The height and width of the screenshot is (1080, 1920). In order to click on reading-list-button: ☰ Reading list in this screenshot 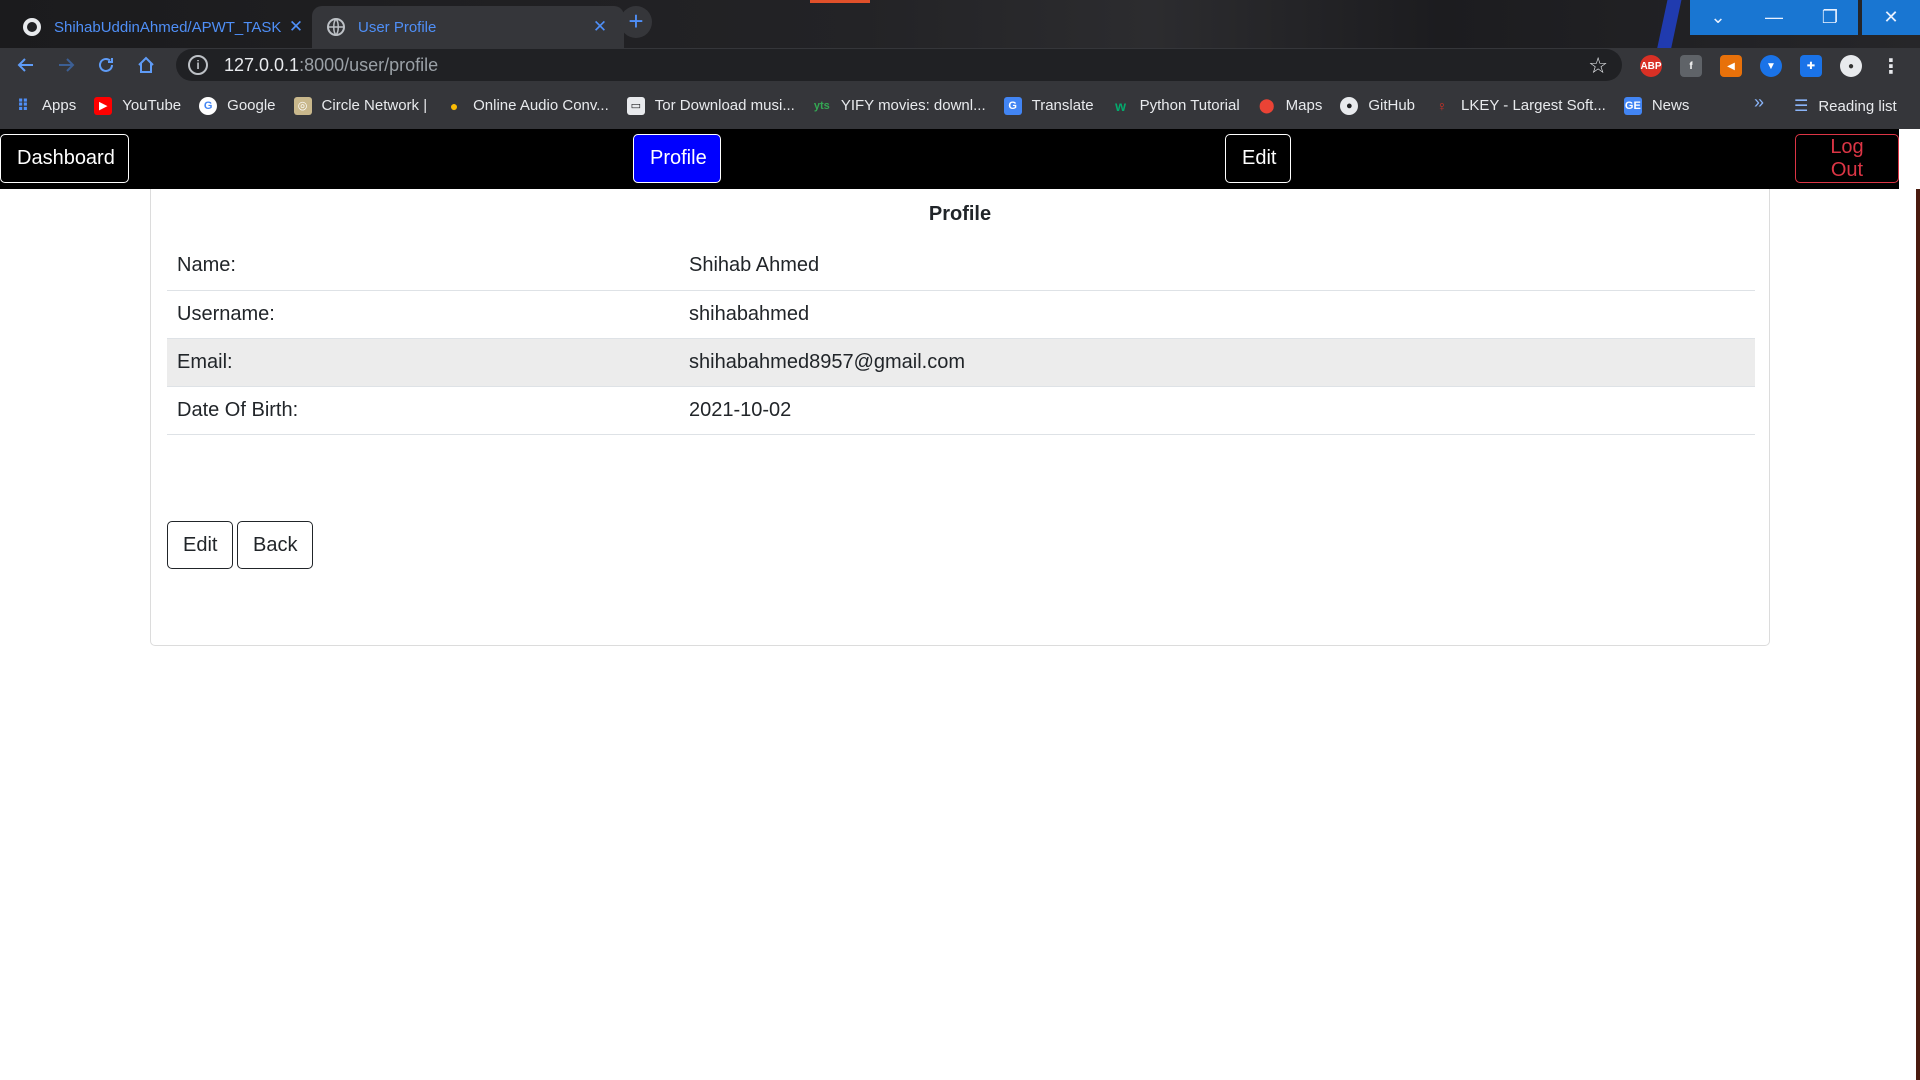, I will do `click(1845, 106)`.